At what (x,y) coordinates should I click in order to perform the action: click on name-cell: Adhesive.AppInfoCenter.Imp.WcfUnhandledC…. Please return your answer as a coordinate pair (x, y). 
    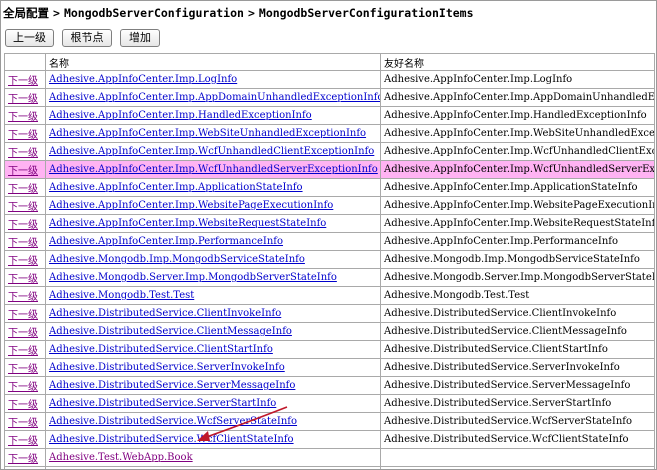
    Looking at the image, I should click on (213, 151).